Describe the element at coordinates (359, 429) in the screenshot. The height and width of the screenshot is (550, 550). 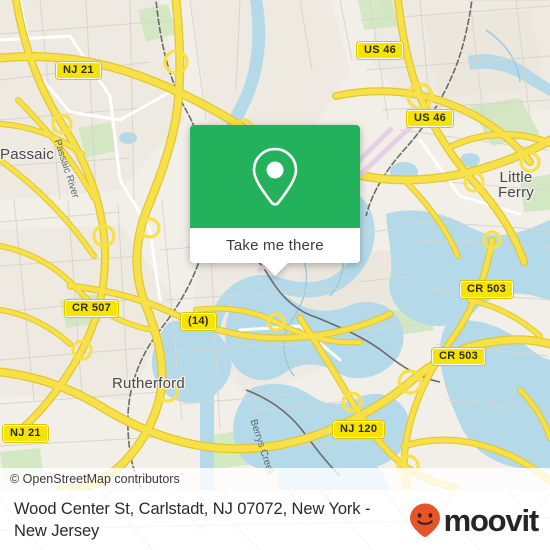
I see `road-shield-nj-120: NJ 120` at that location.